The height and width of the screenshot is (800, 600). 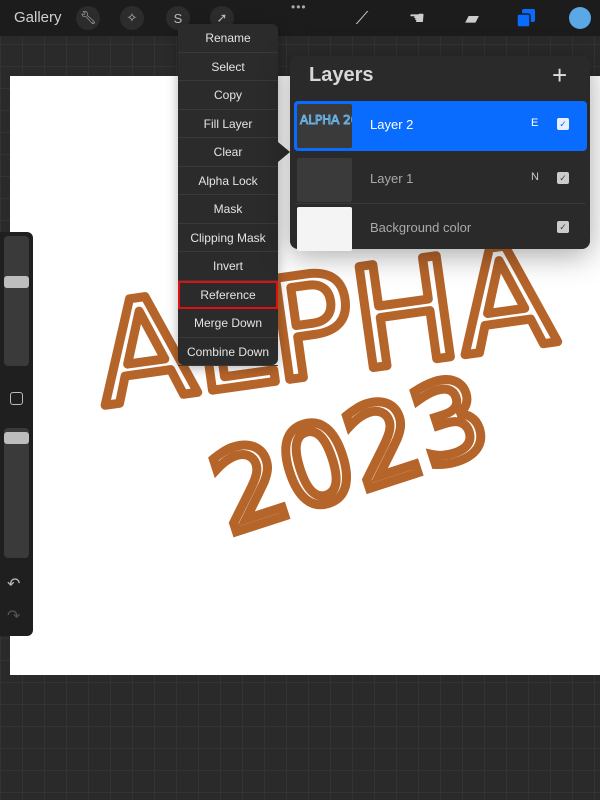 What do you see at coordinates (580, 18) in the screenshot?
I see `color-icon` at bounding box center [580, 18].